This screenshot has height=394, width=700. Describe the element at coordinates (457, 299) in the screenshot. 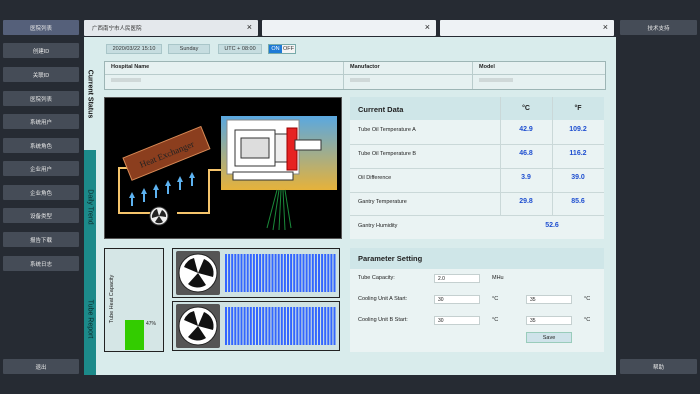

I see `cooling-a-start-input: 30` at that location.